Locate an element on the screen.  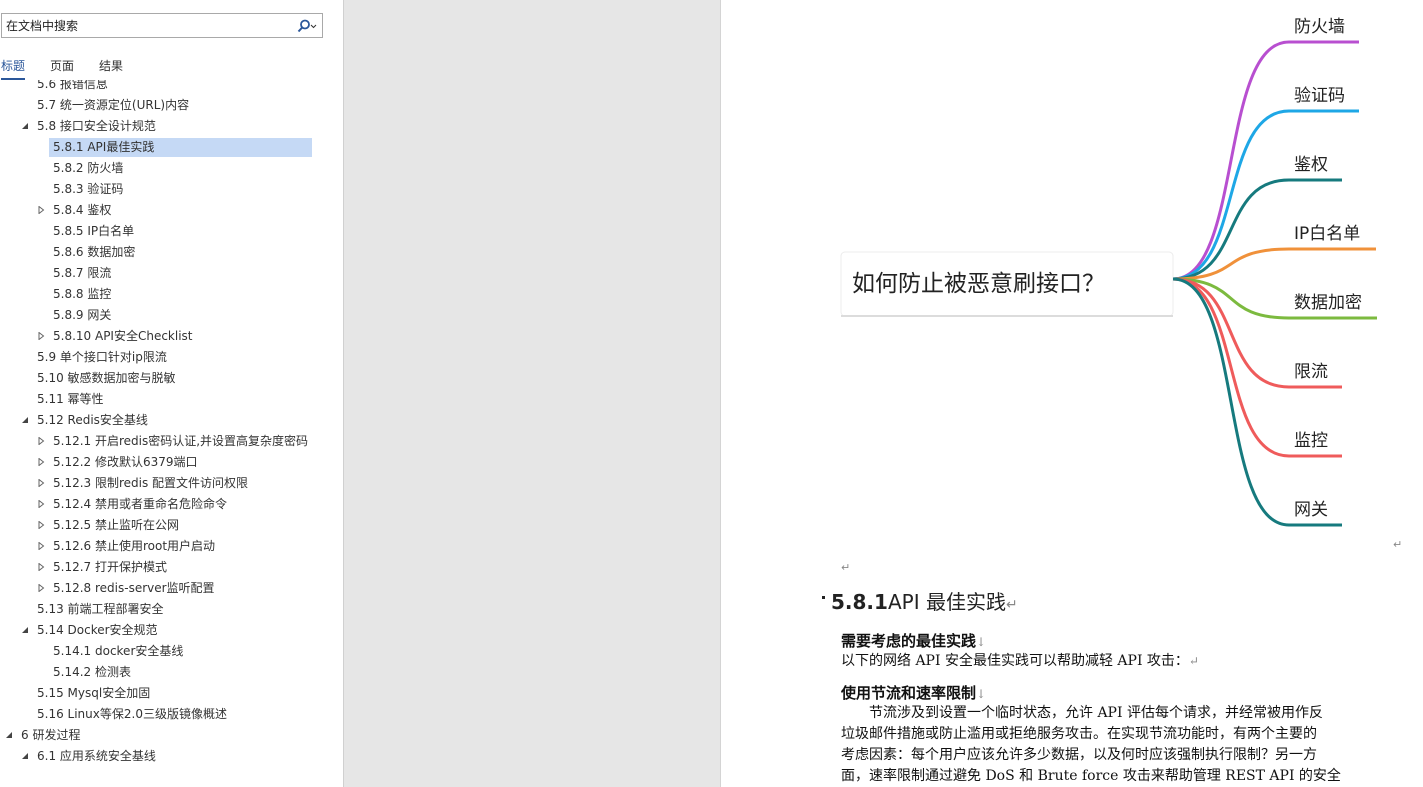
outline-item: 5.8.7 限流 is located at coordinates (82, 273).